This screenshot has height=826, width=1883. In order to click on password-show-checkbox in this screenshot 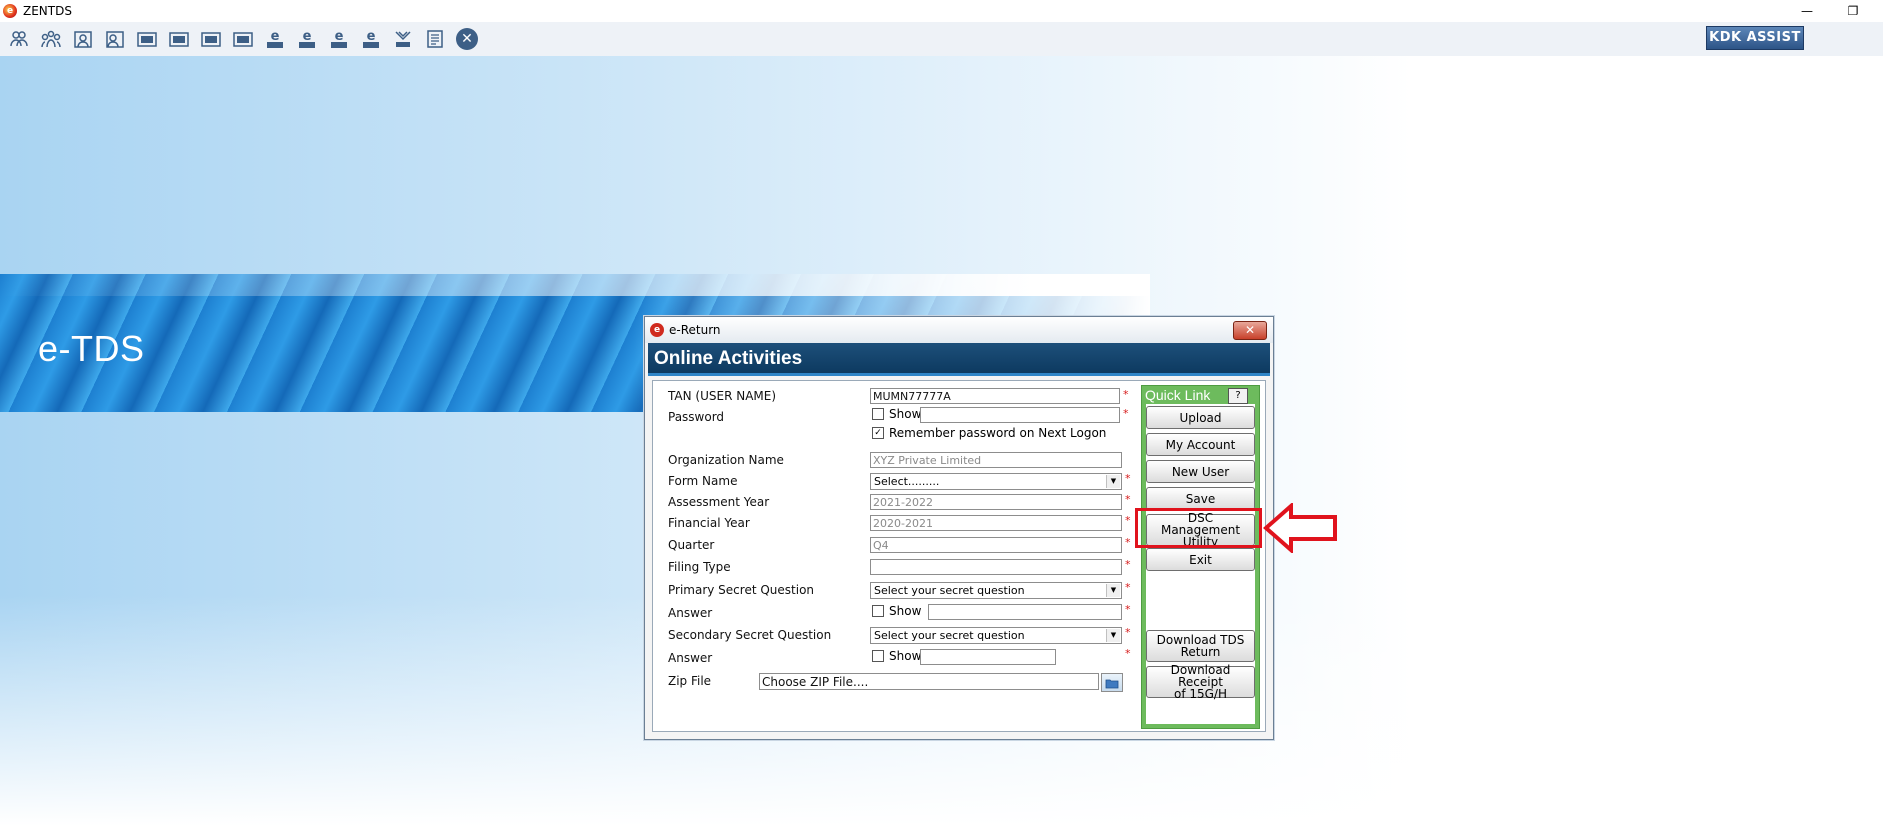, I will do `click(878, 414)`.